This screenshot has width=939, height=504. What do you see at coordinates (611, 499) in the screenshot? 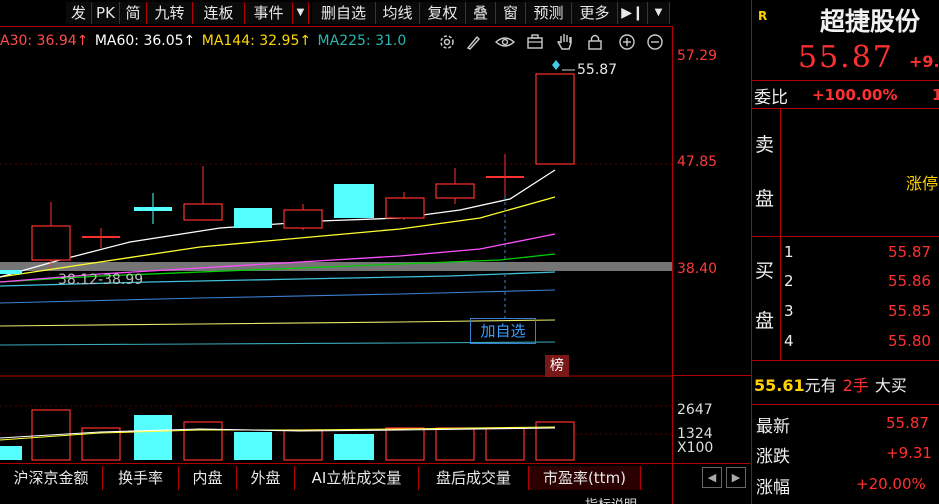
I see `indicator-help-link: 指标说明` at bounding box center [611, 499].